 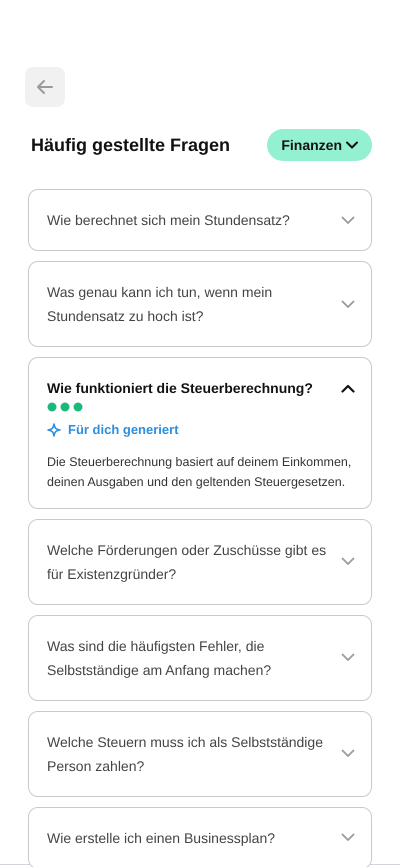 What do you see at coordinates (54, 429) in the screenshot?
I see `sparkle-icon` at bounding box center [54, 429].